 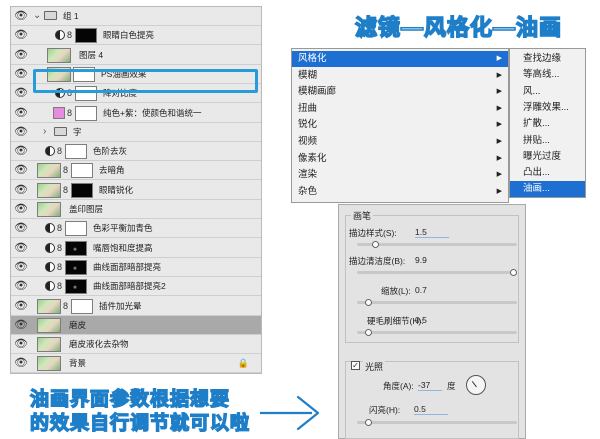 What do you see at coordinates (374, 366) in the screenshot?
I see `lighting-group-title: 光照` at bounding box center [374, 366].